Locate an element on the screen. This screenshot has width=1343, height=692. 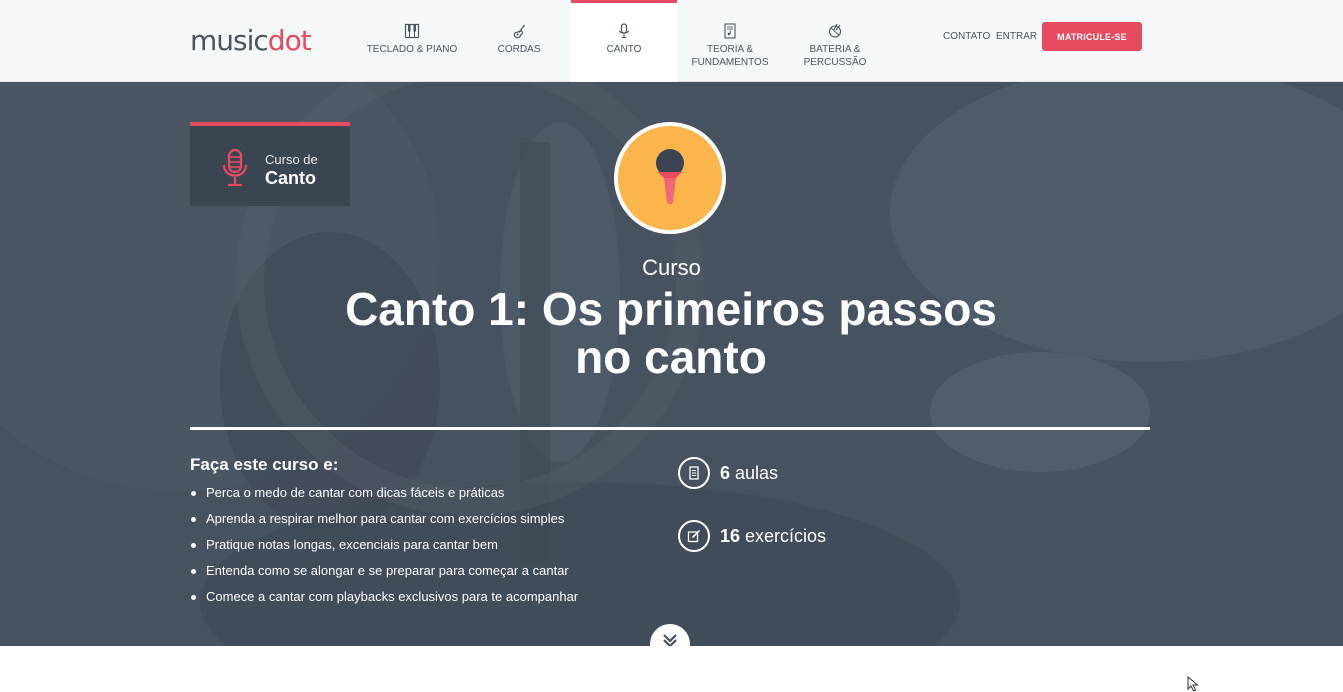
nav-item-label: TECLADO & PIANO is located at coordinates (412, 49).